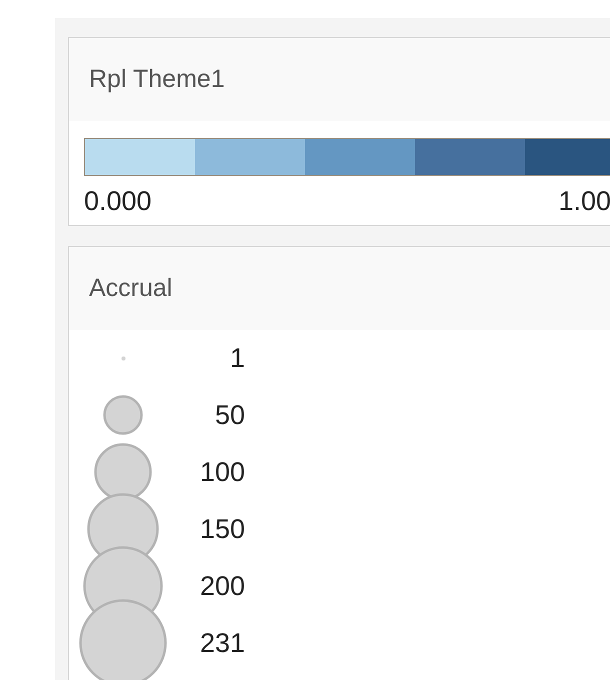  I want to click on size-label: 1, so click(237, 358).